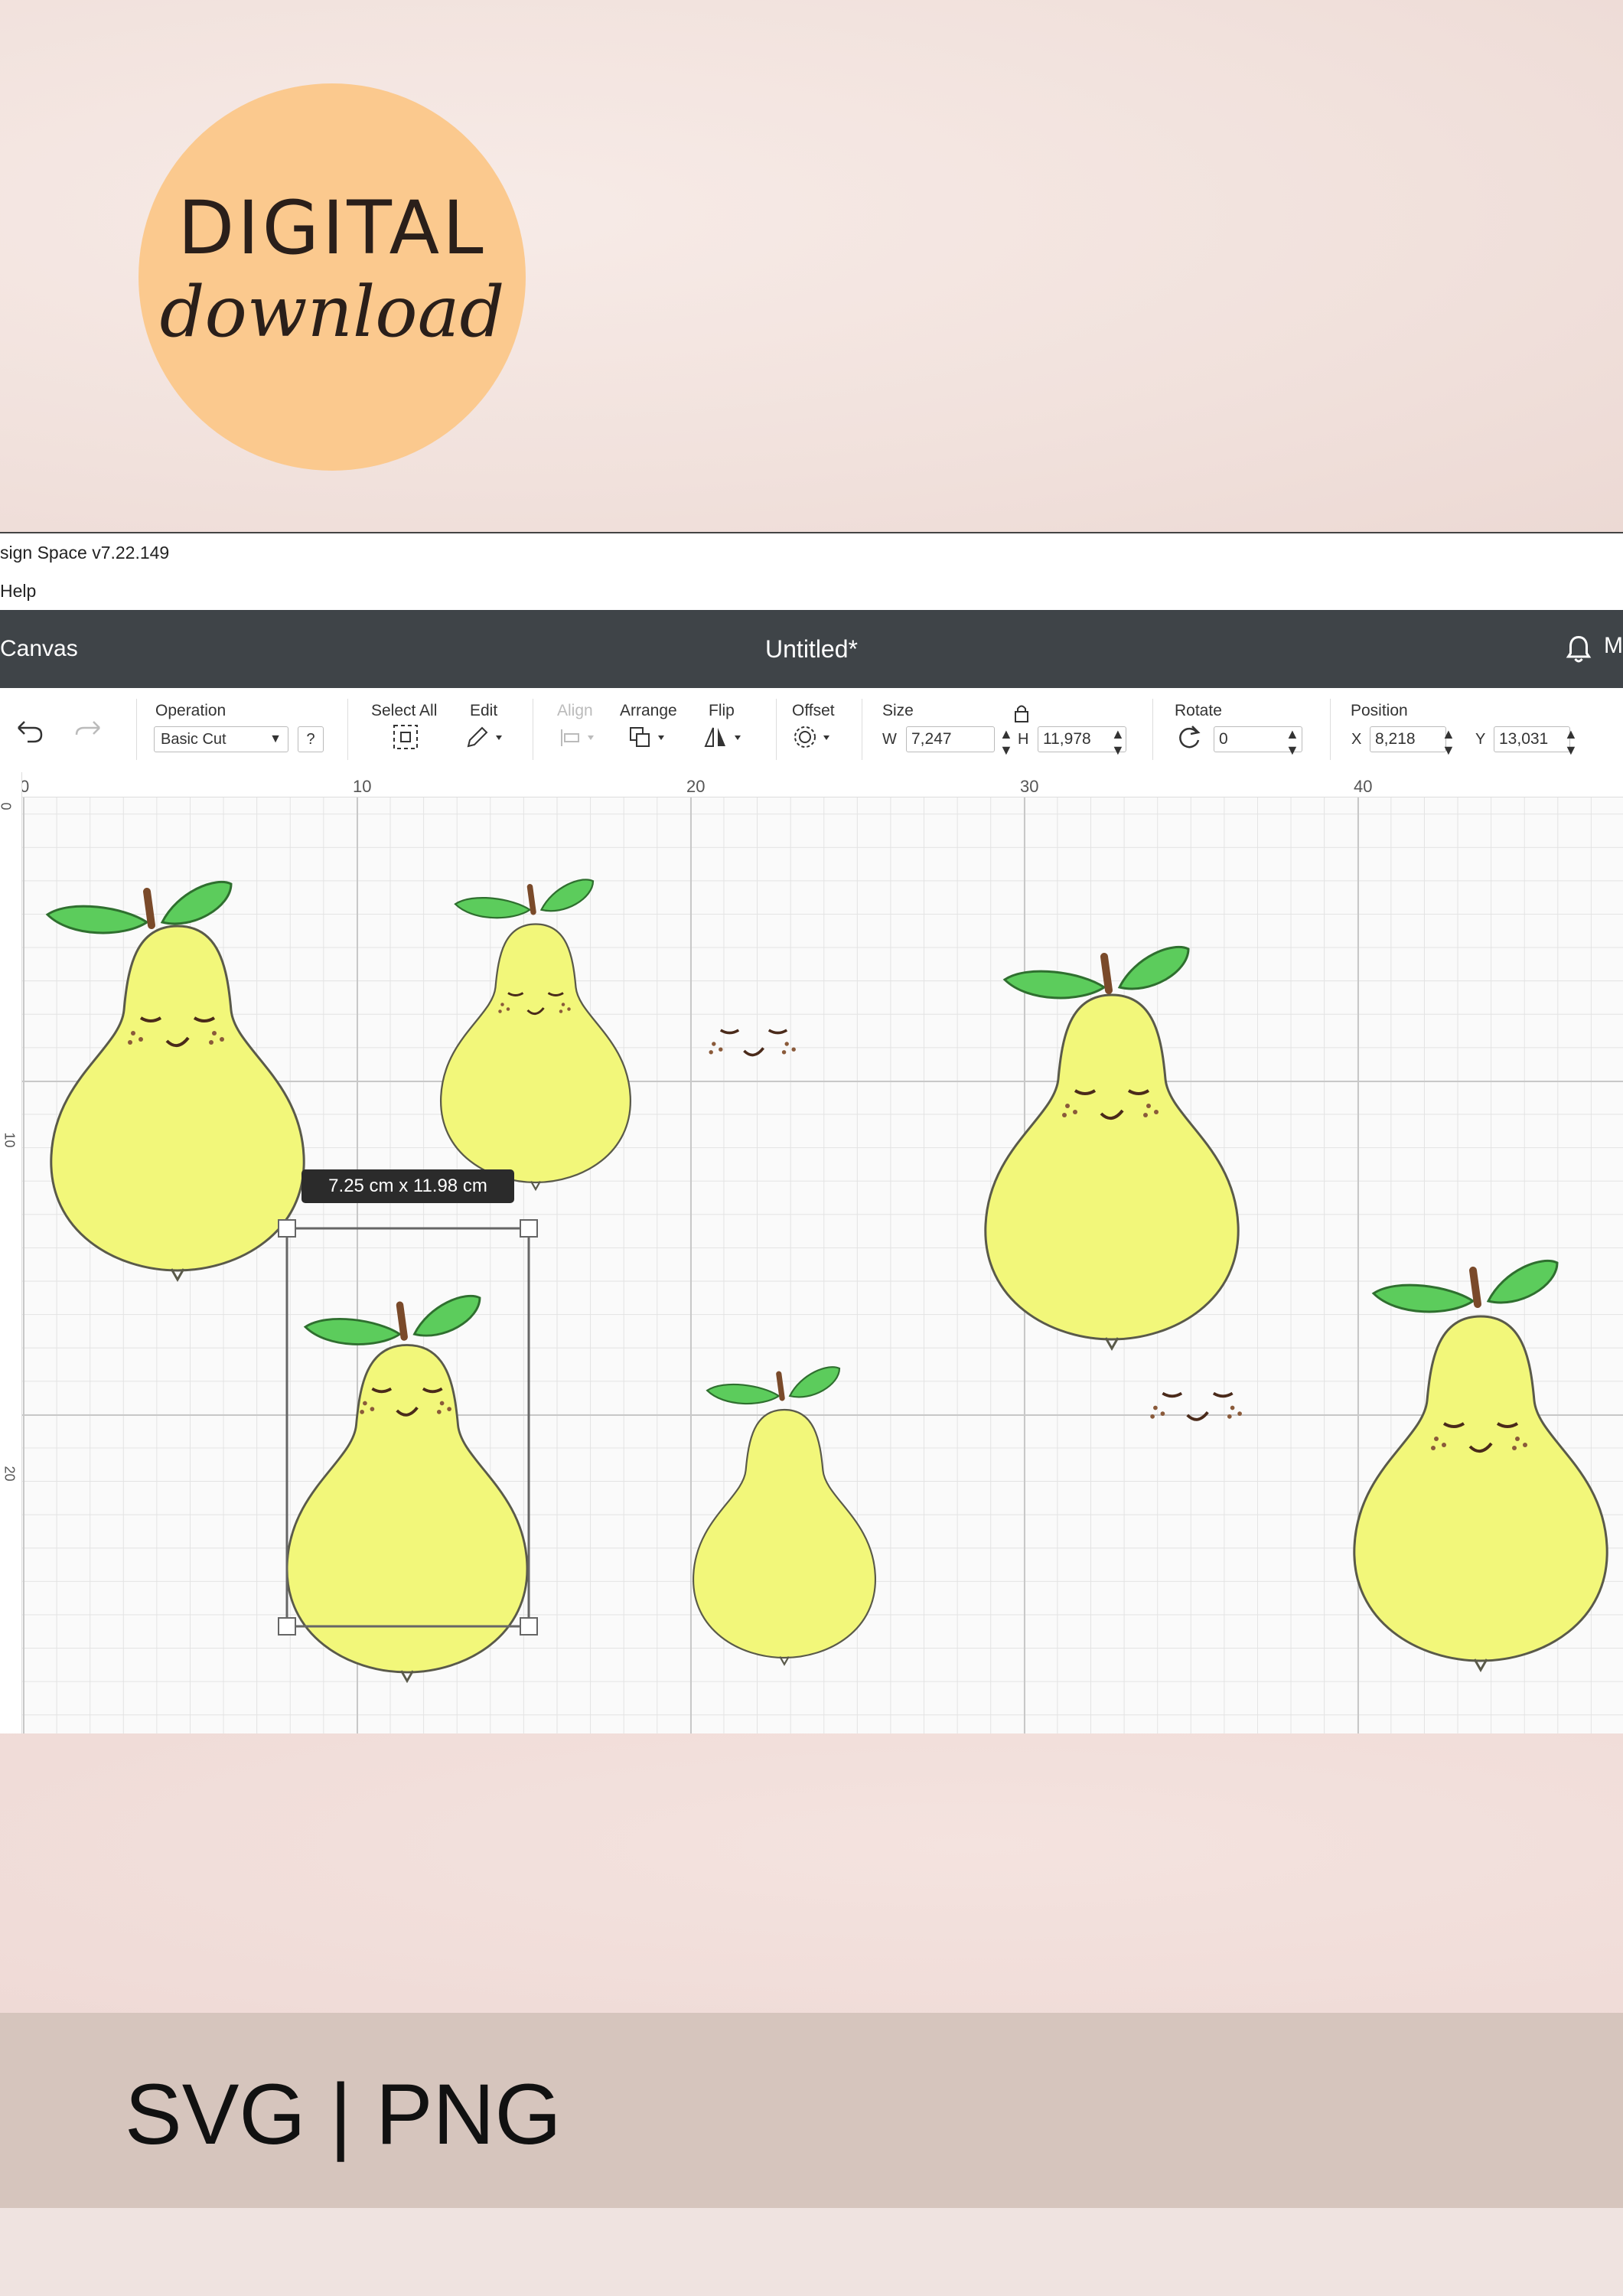 The height and width of the screenshot is (2296, 1623). What do you see at coordinates (407, 1489) in the screenshot?
I see `pear-graphic-selected` at bounding box center [407, 1489].